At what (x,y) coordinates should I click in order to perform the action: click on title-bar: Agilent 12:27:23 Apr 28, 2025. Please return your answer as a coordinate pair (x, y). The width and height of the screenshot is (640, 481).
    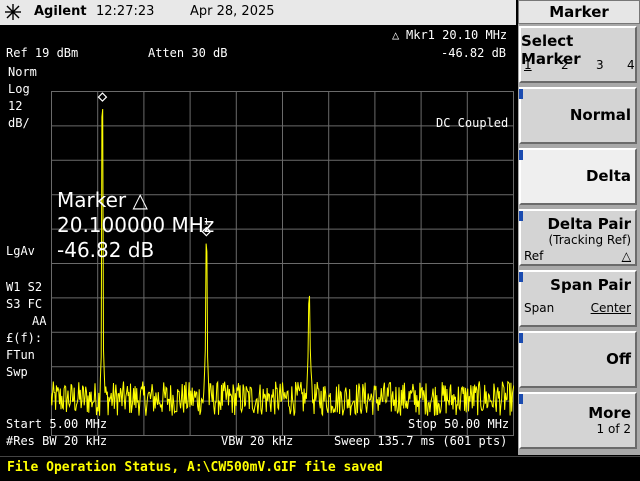
    Looking at the image, I should click on (258, 13).